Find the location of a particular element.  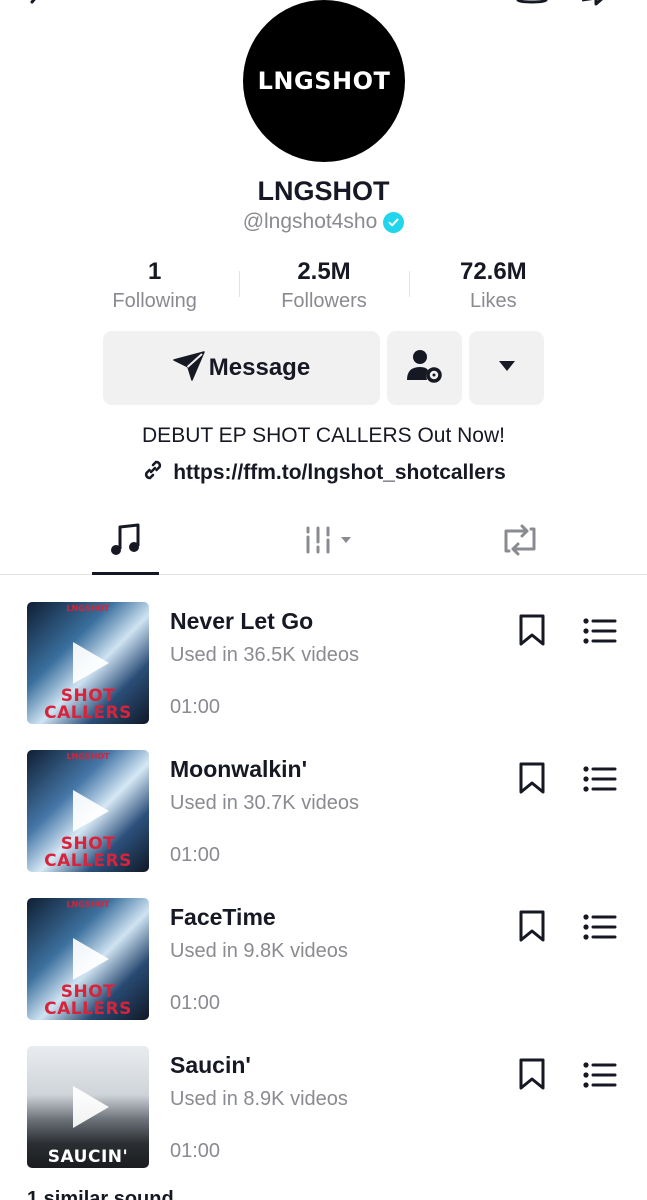

handle-row: @lngshot4sho is located at coordinates (323, 222).